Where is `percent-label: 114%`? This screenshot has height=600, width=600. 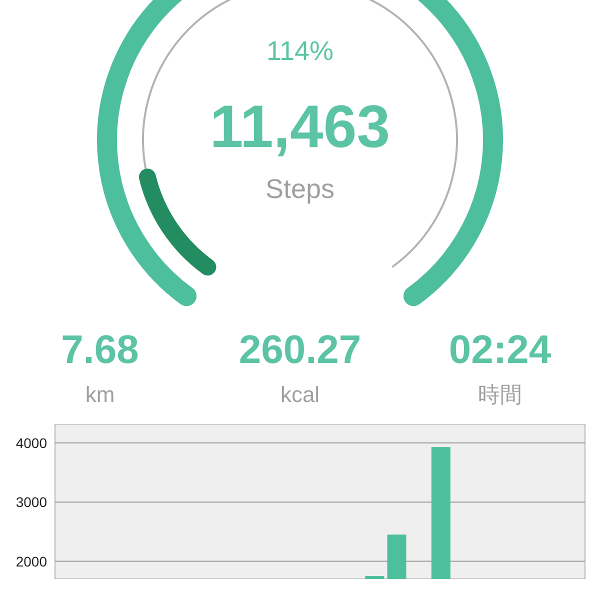
percent-label: 114% is located at coordinates (300, 51).